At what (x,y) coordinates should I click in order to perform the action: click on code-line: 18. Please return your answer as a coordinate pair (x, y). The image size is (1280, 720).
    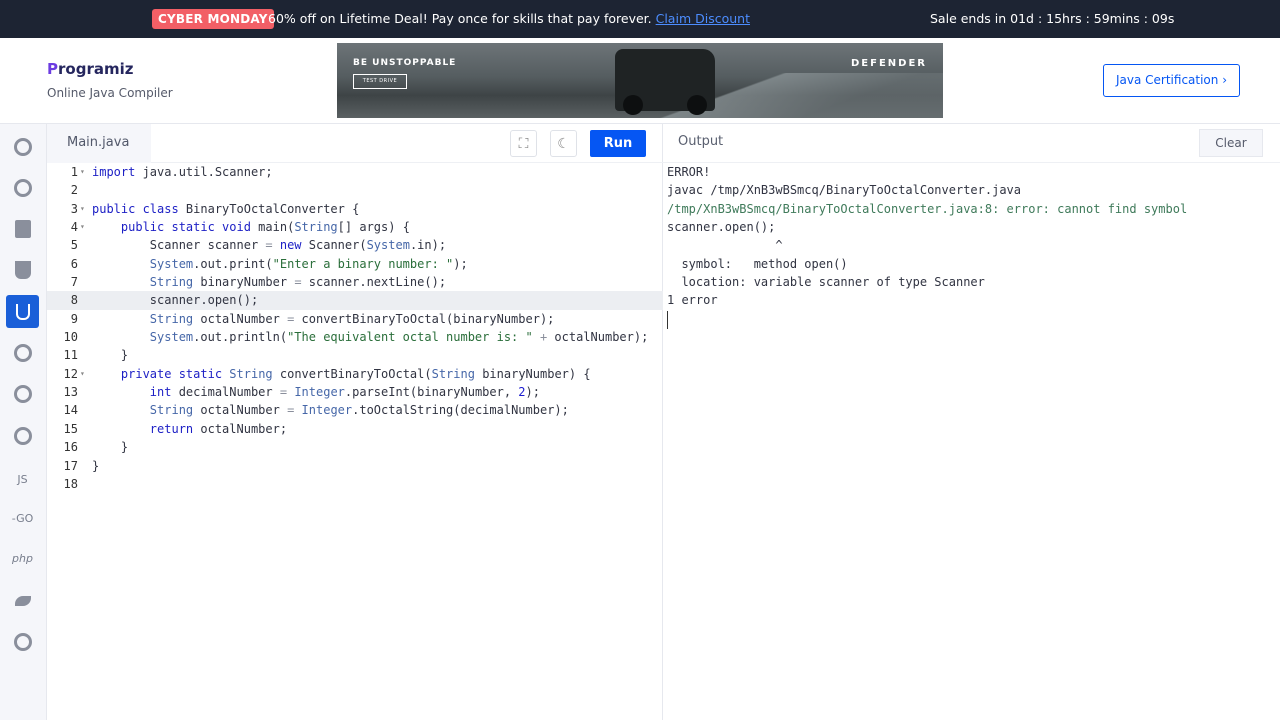
    Looking at the image, I should click on (70, 483).